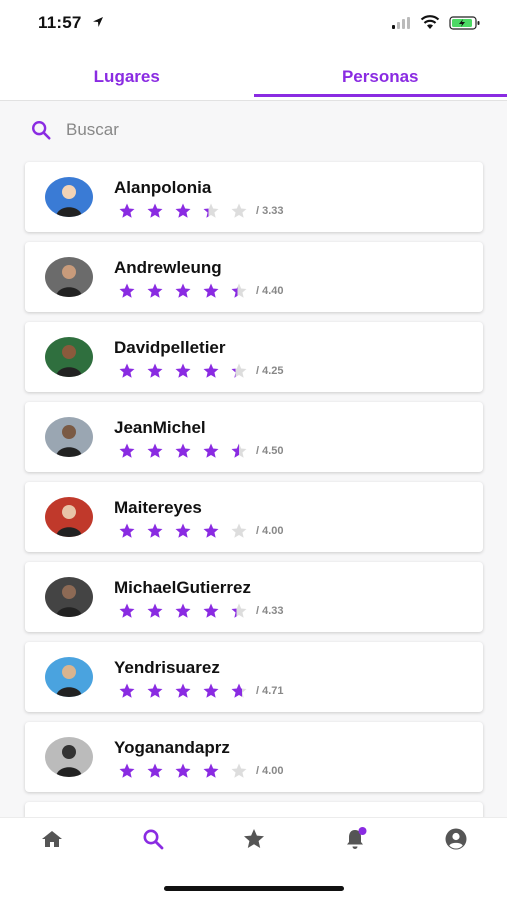 The image size is (507, 901). What do you see at coordinates (270, 611) in the screenshot?
I see `rating-value: / 4.33` at bounding box center [270, 611].